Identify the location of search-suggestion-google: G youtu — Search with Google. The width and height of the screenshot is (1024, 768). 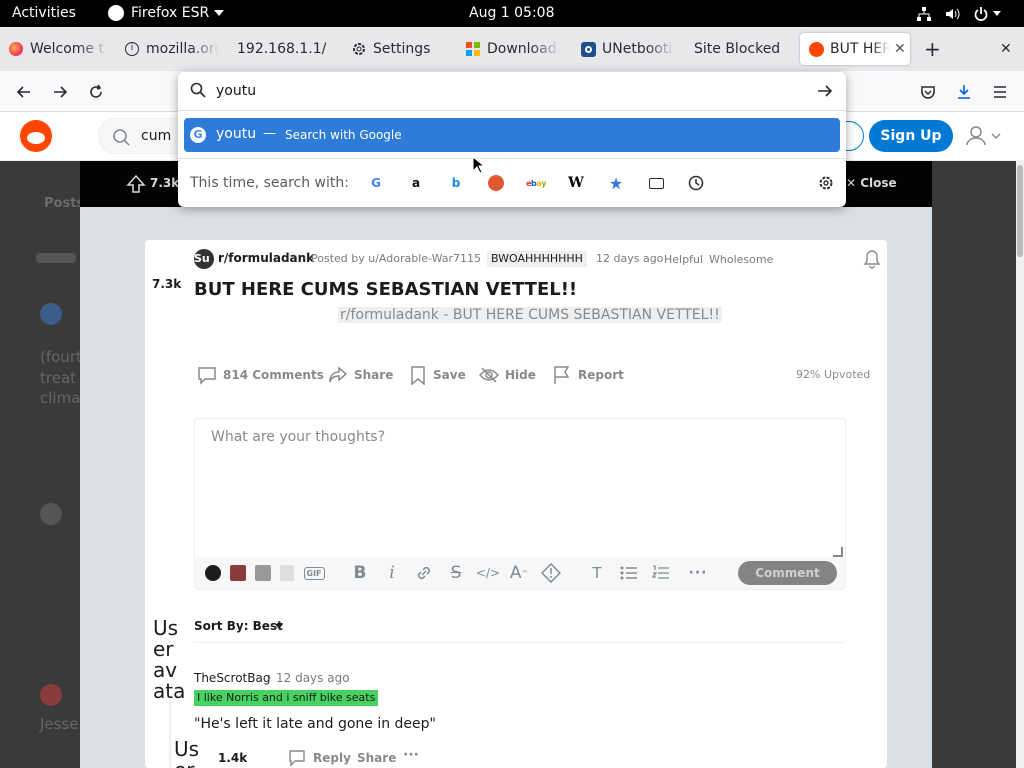
(512, 135).